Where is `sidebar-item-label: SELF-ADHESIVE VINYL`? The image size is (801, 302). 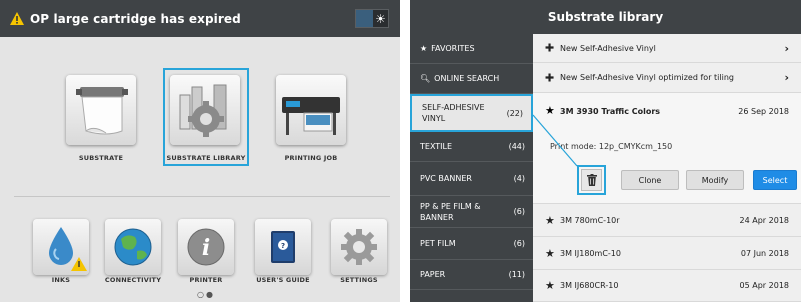 sidebar-item-label: SELF-ADHESIVE VINYL is located at coordinates (453, 113).